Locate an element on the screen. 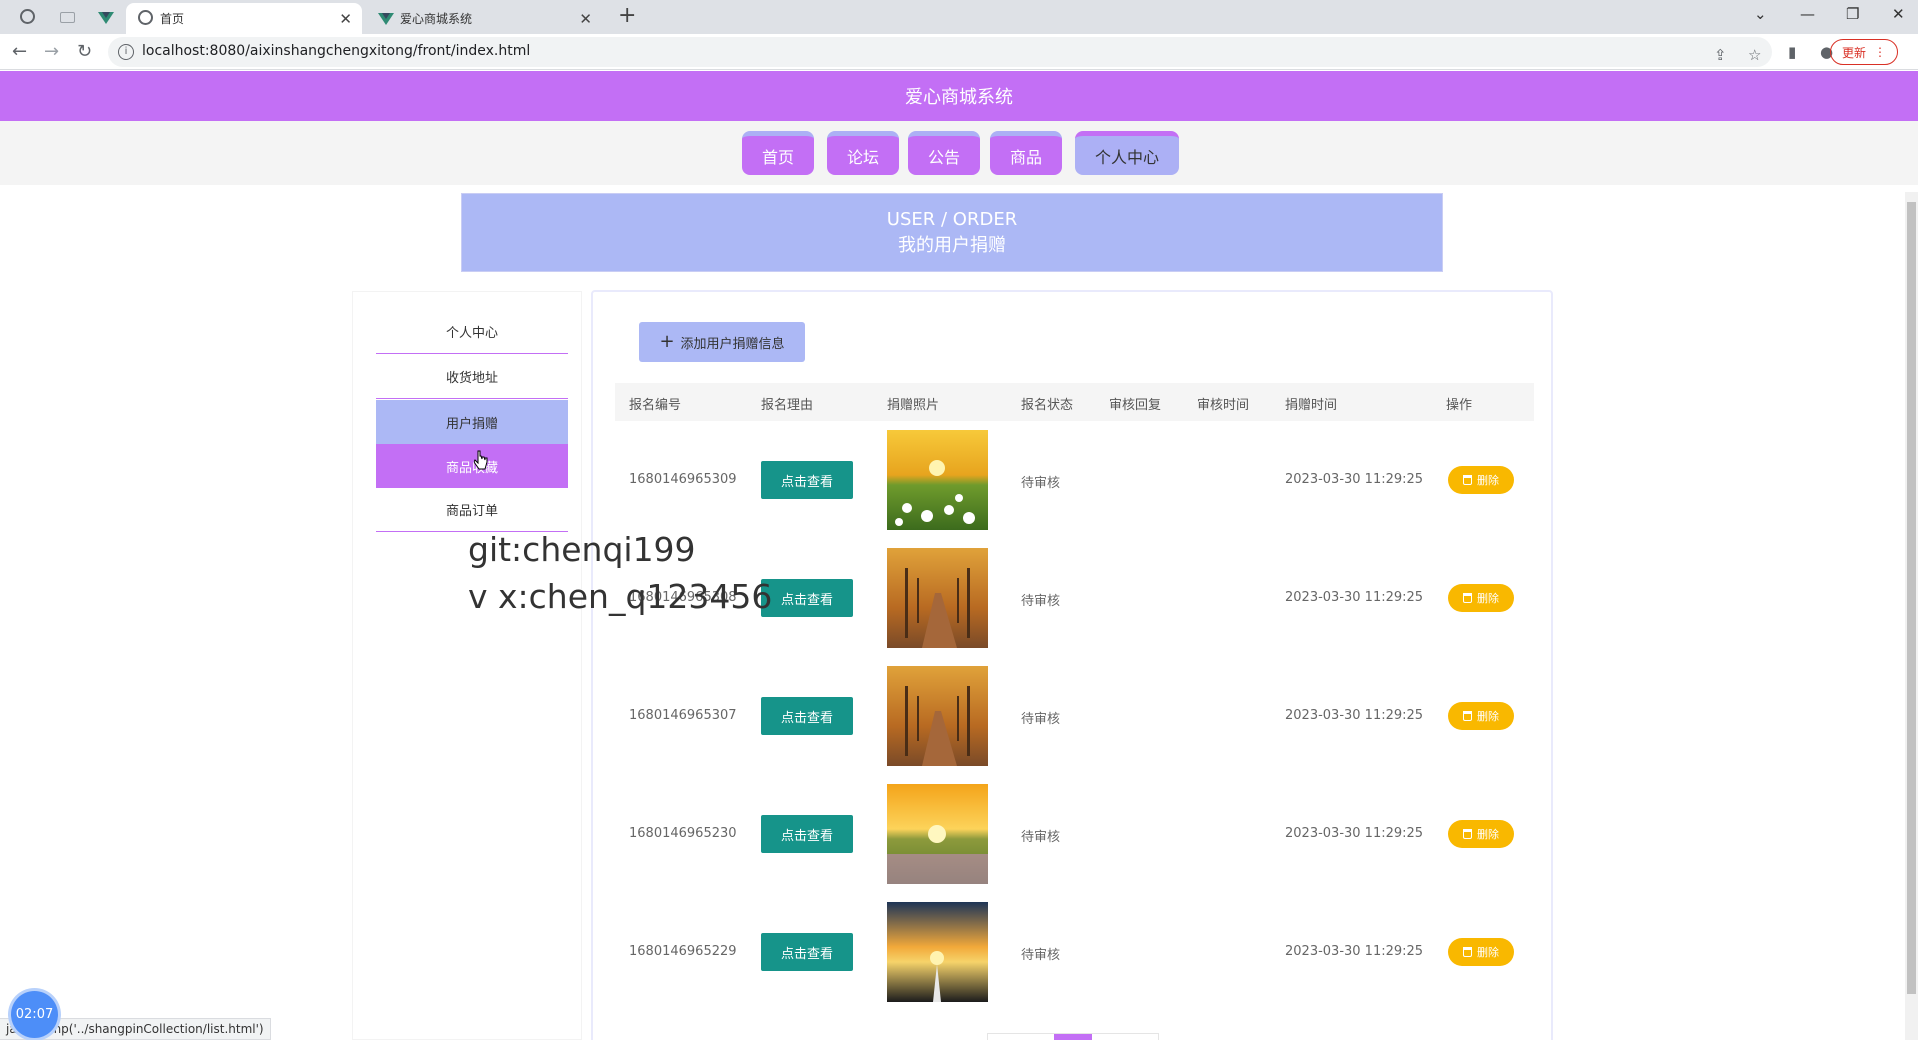 The width and height of the screenshot is (1918, 1040). page-scrollbar is located at coordinates (1911, 616).